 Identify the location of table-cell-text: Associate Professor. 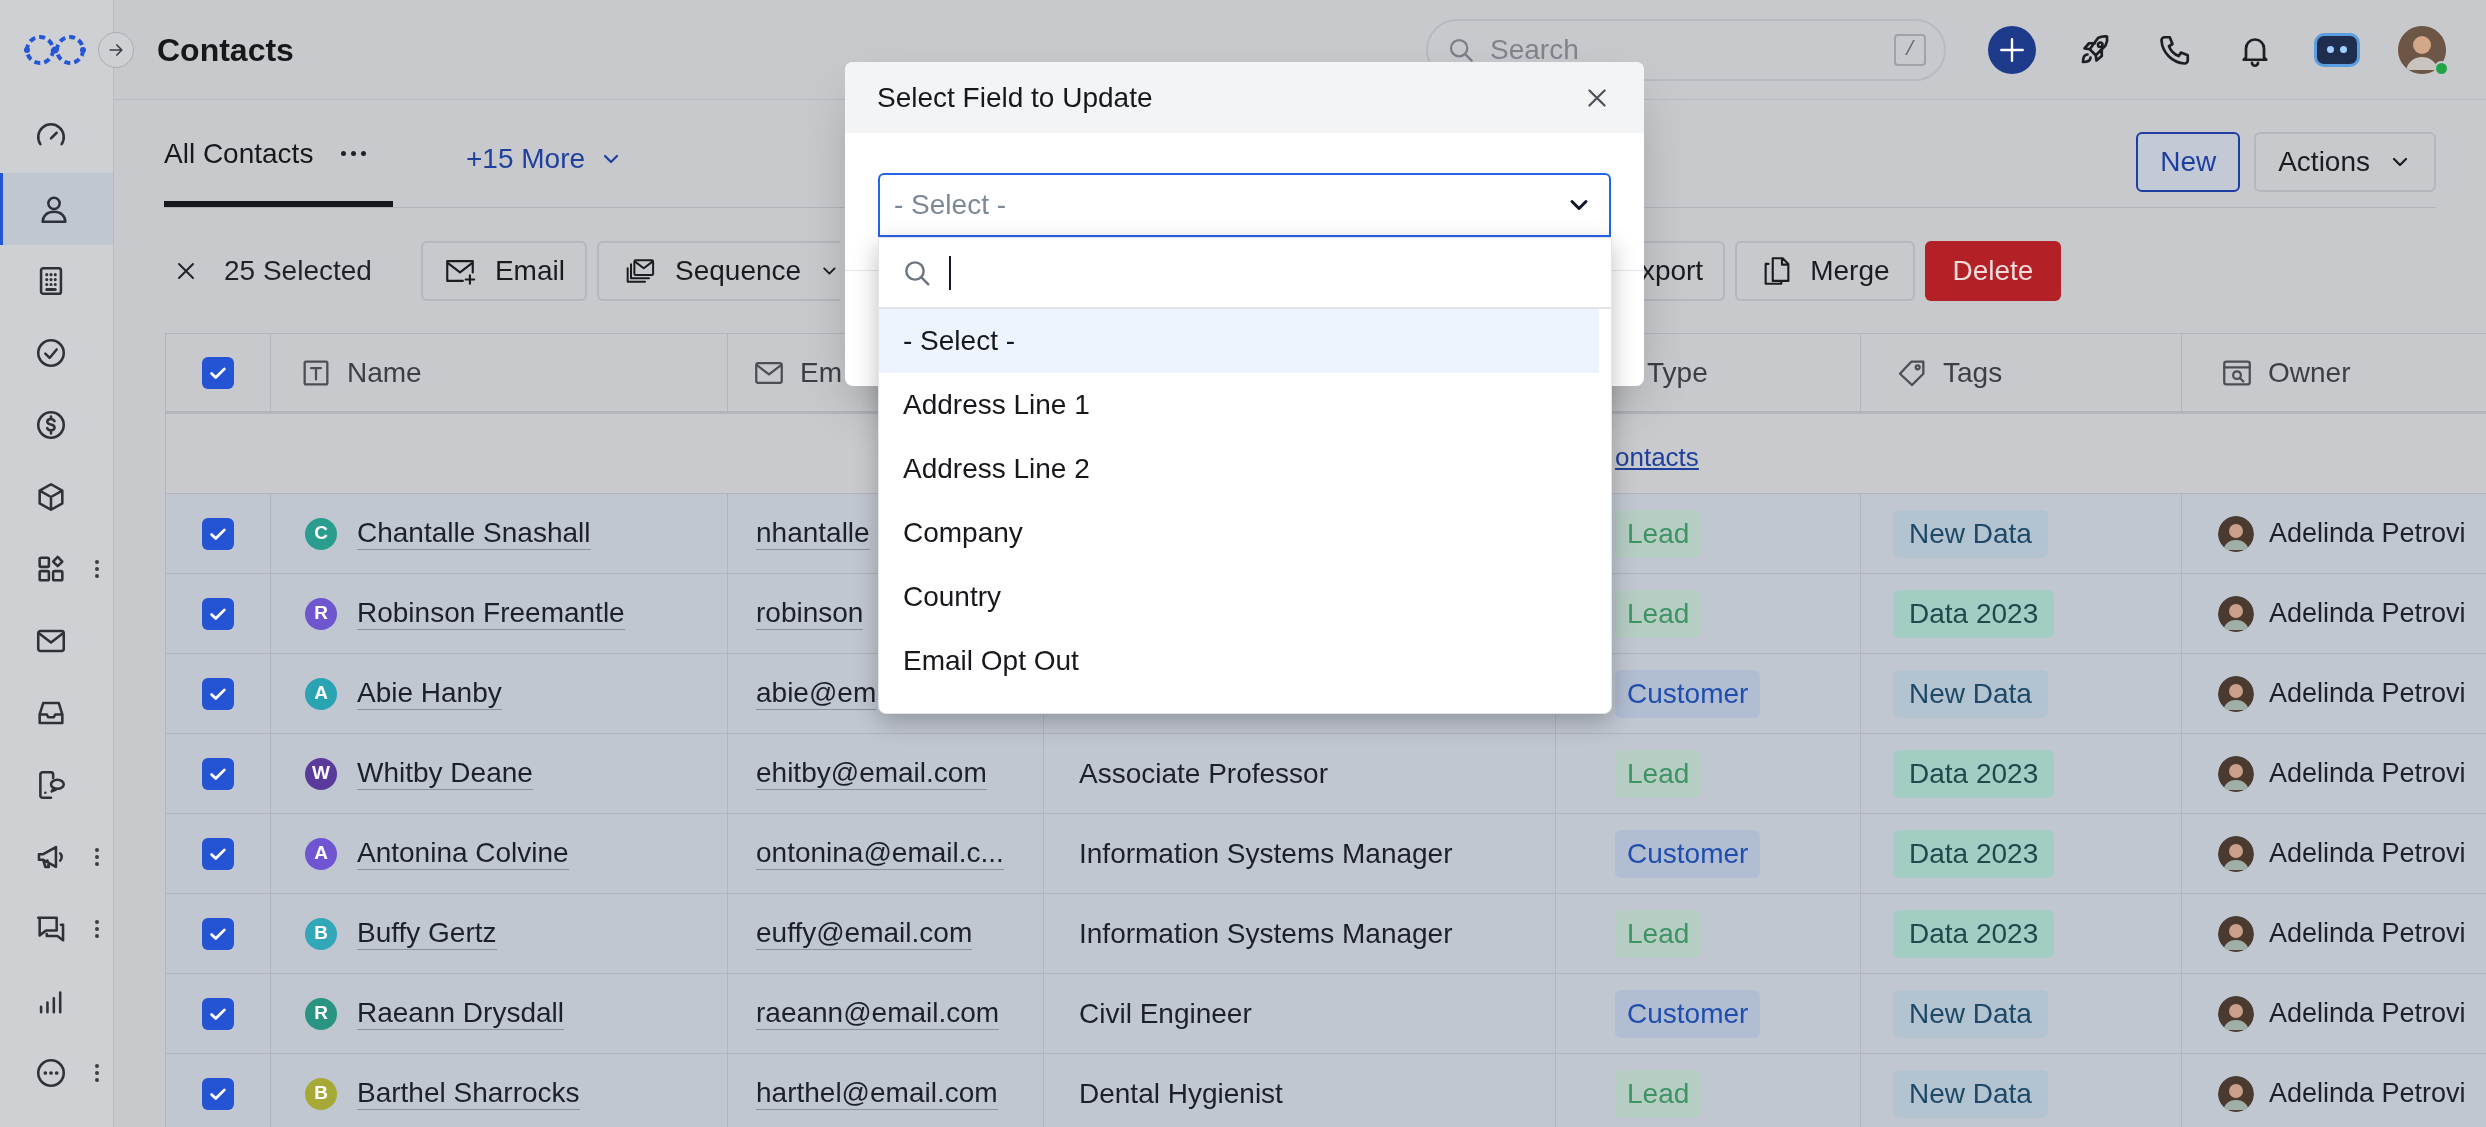
(1203, 773).